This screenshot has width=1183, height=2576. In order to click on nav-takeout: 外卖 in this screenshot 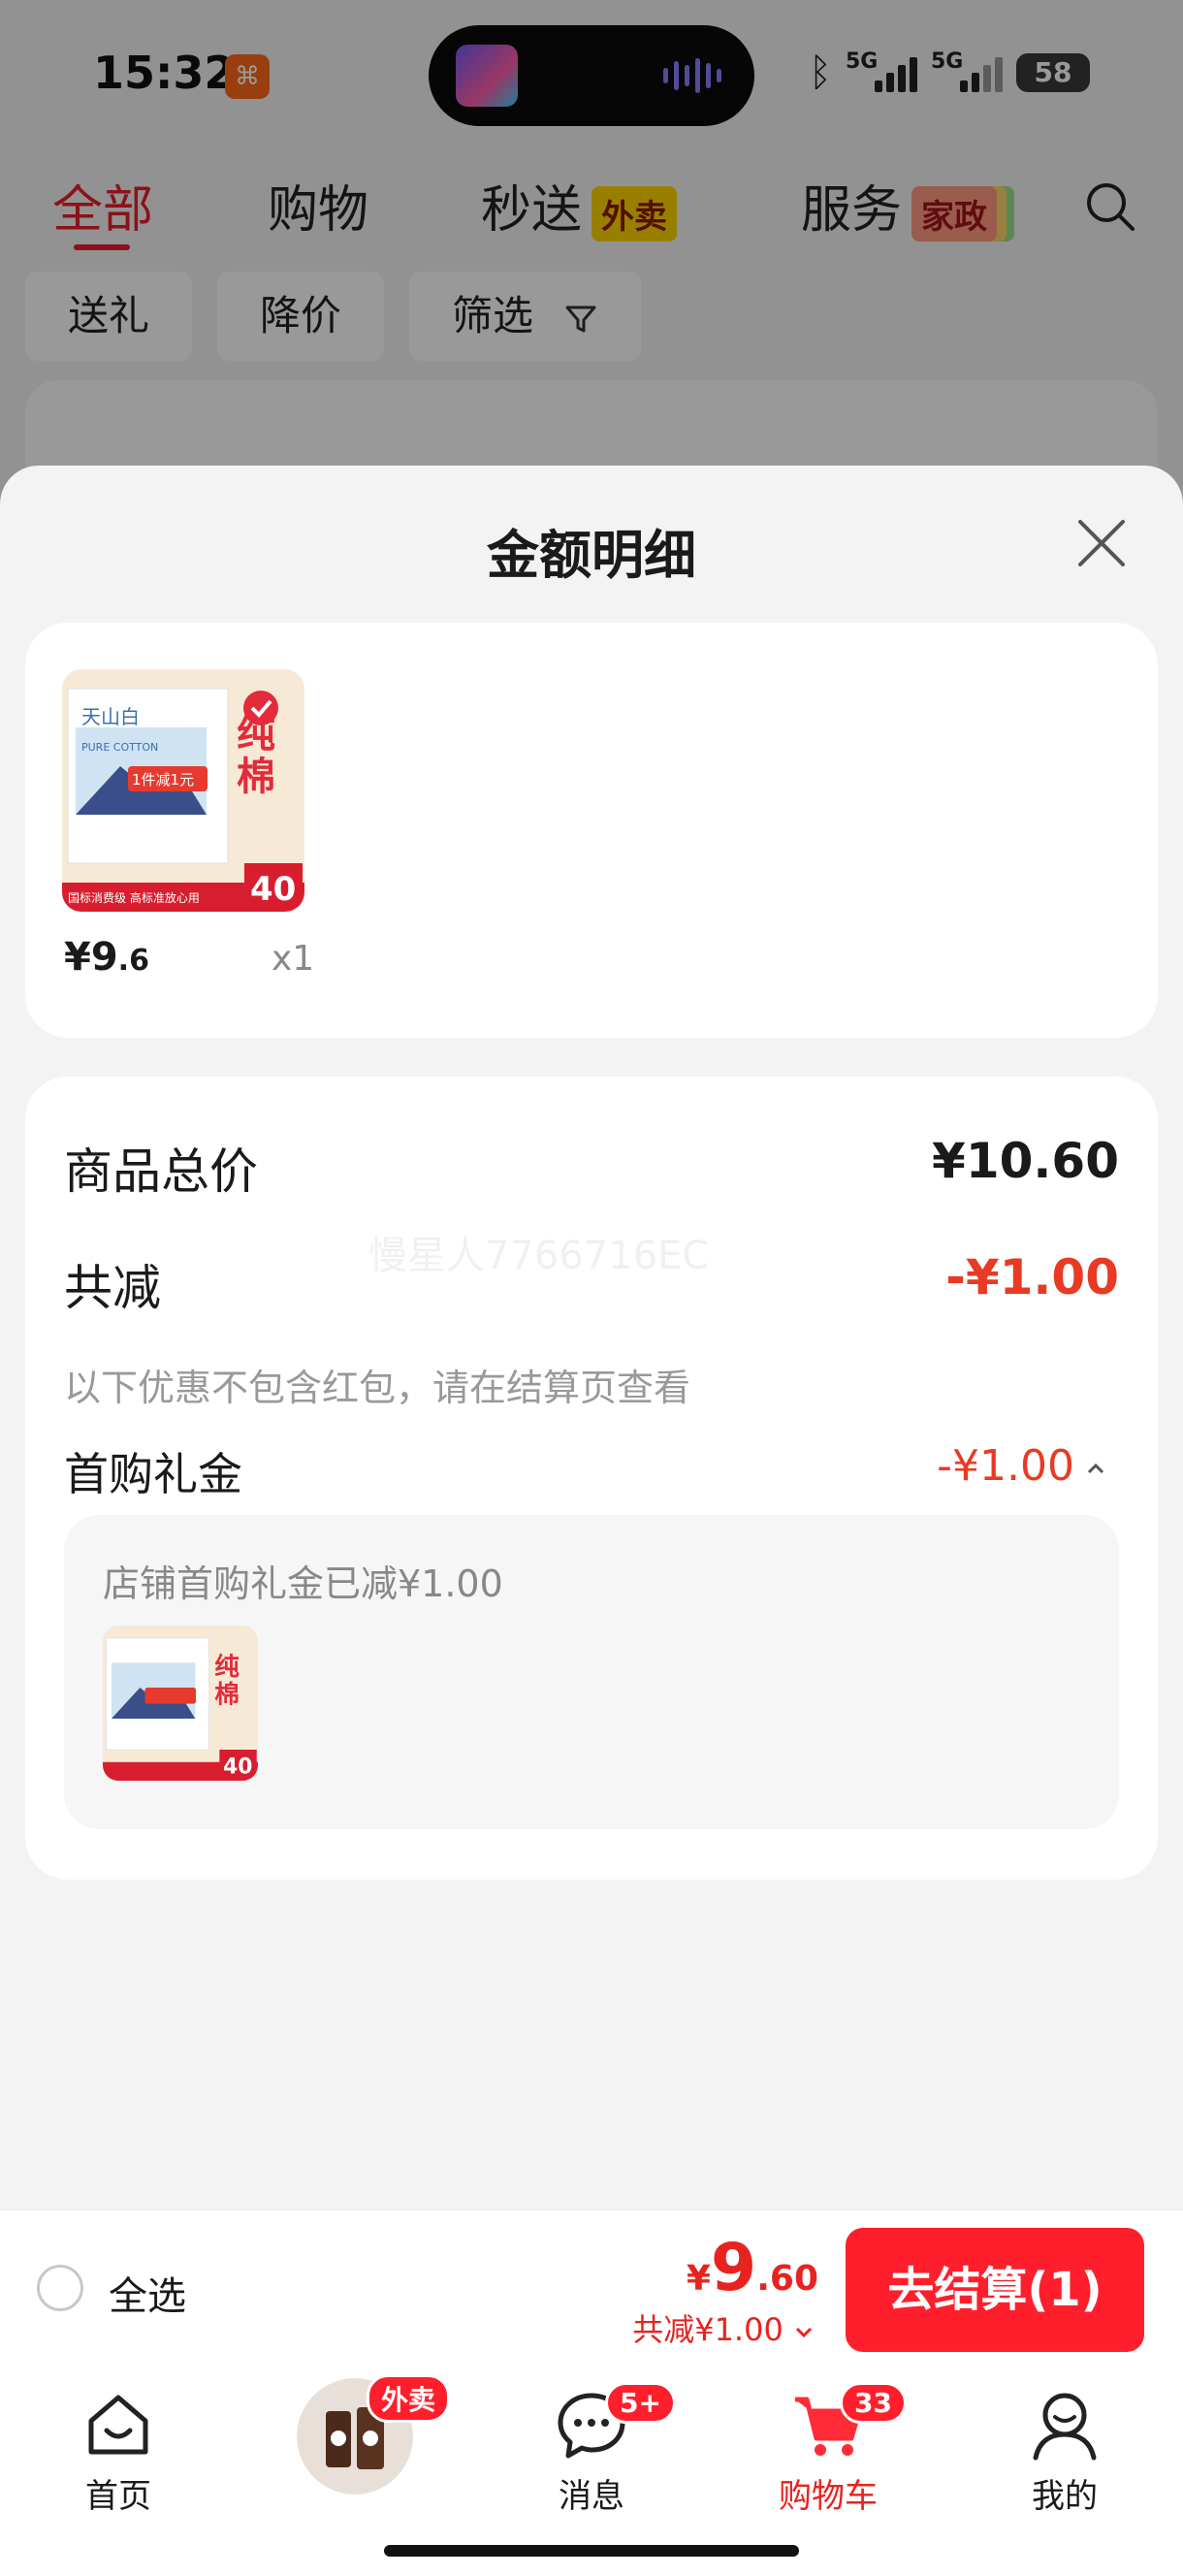, I will do `click(359, 2434)`.